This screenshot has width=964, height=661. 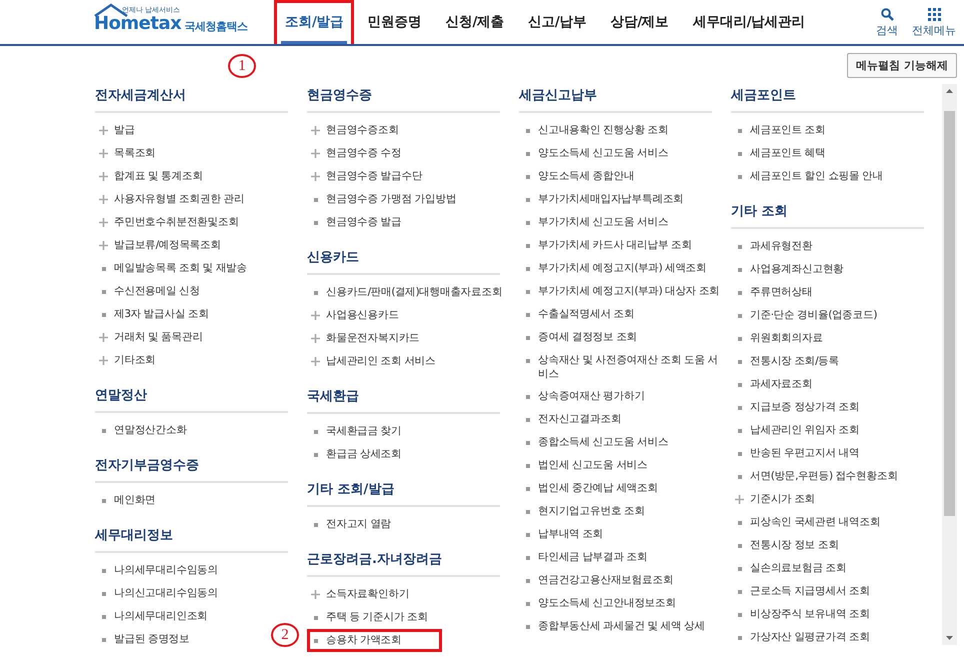 What do you see at coordinates (356, 454) in the screenshot?
I see `menu-link: 환급금 상세조회` at bounding box center [356, 454].